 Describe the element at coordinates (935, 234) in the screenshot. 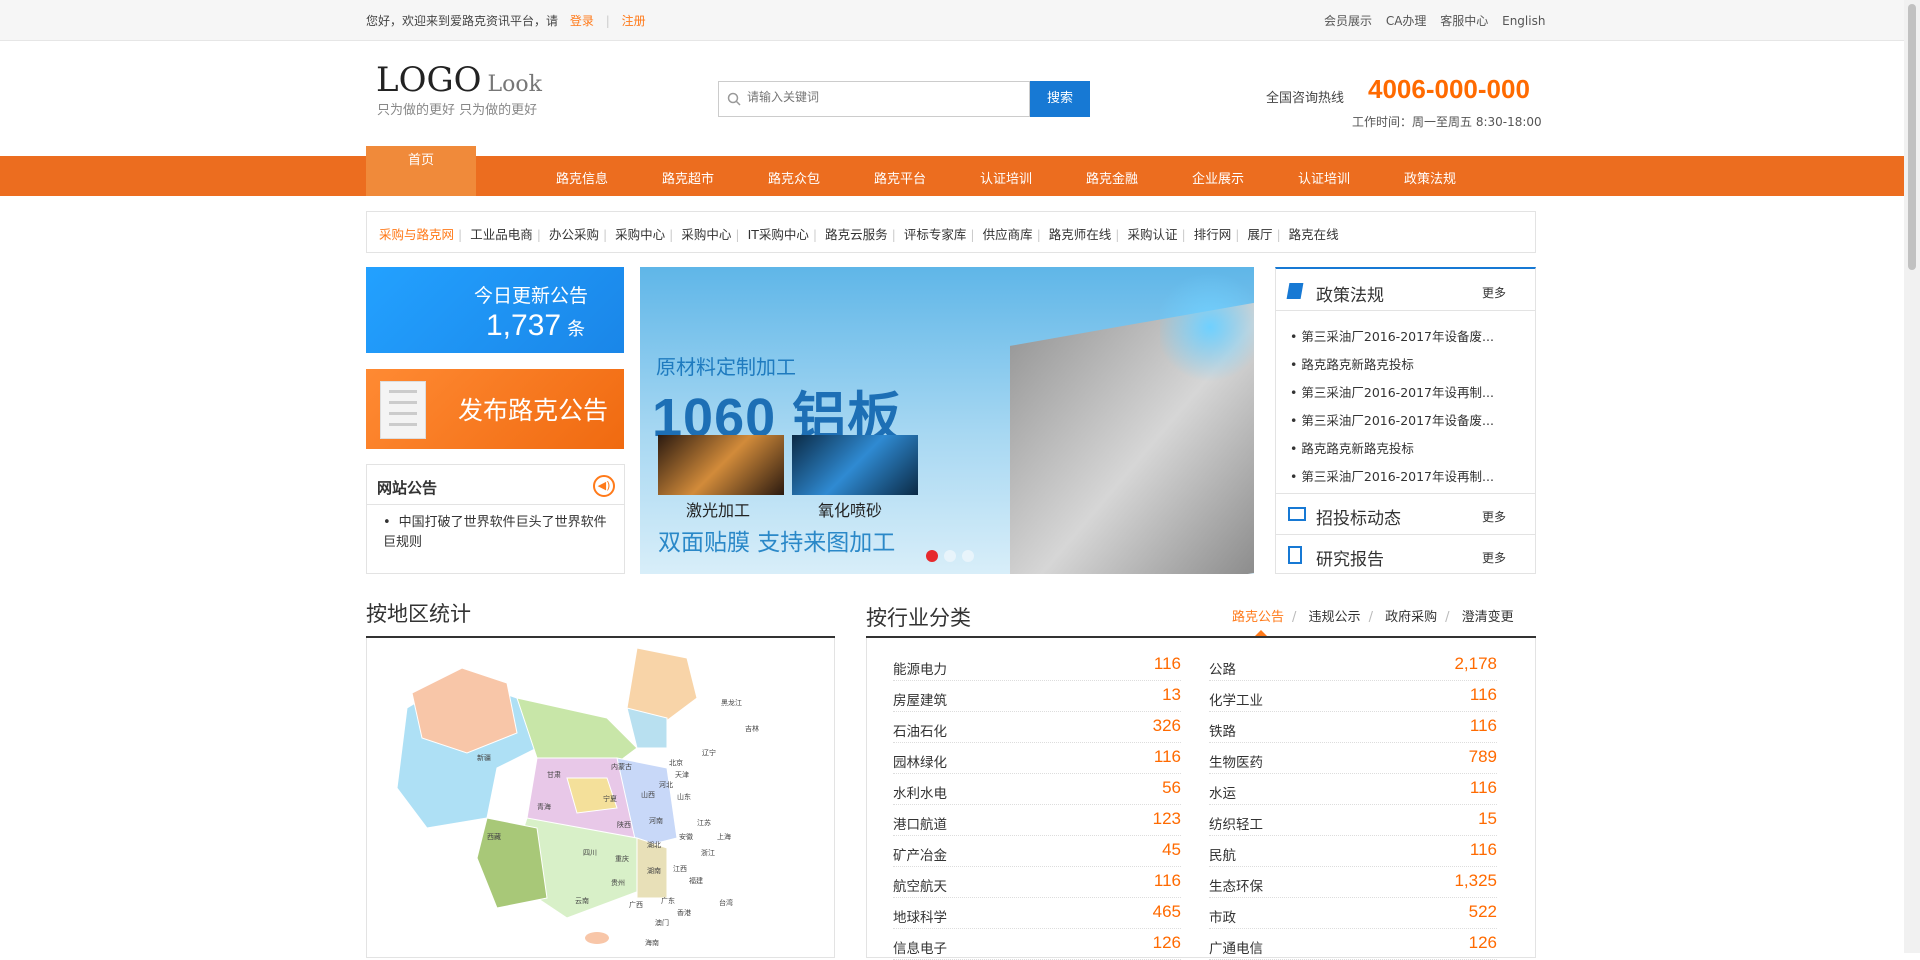

I see `subcat-link: 评标专家库` at that location.